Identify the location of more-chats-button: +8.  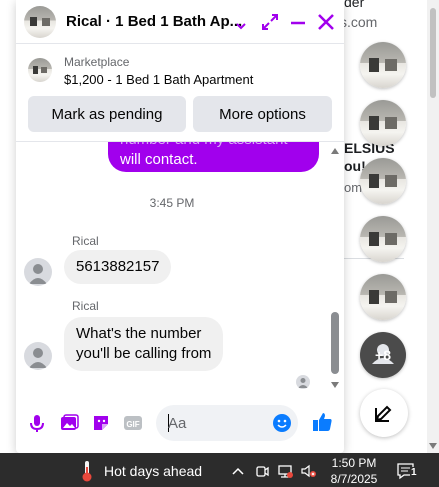
(383, 355).